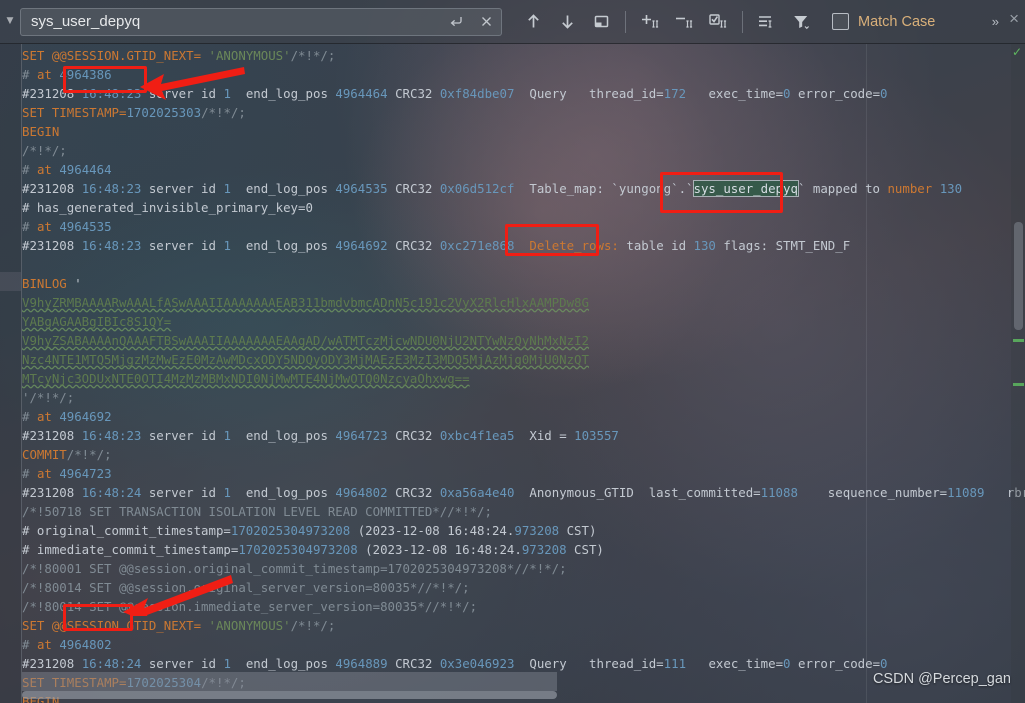  I want to click on code-line, so click(523, 264).